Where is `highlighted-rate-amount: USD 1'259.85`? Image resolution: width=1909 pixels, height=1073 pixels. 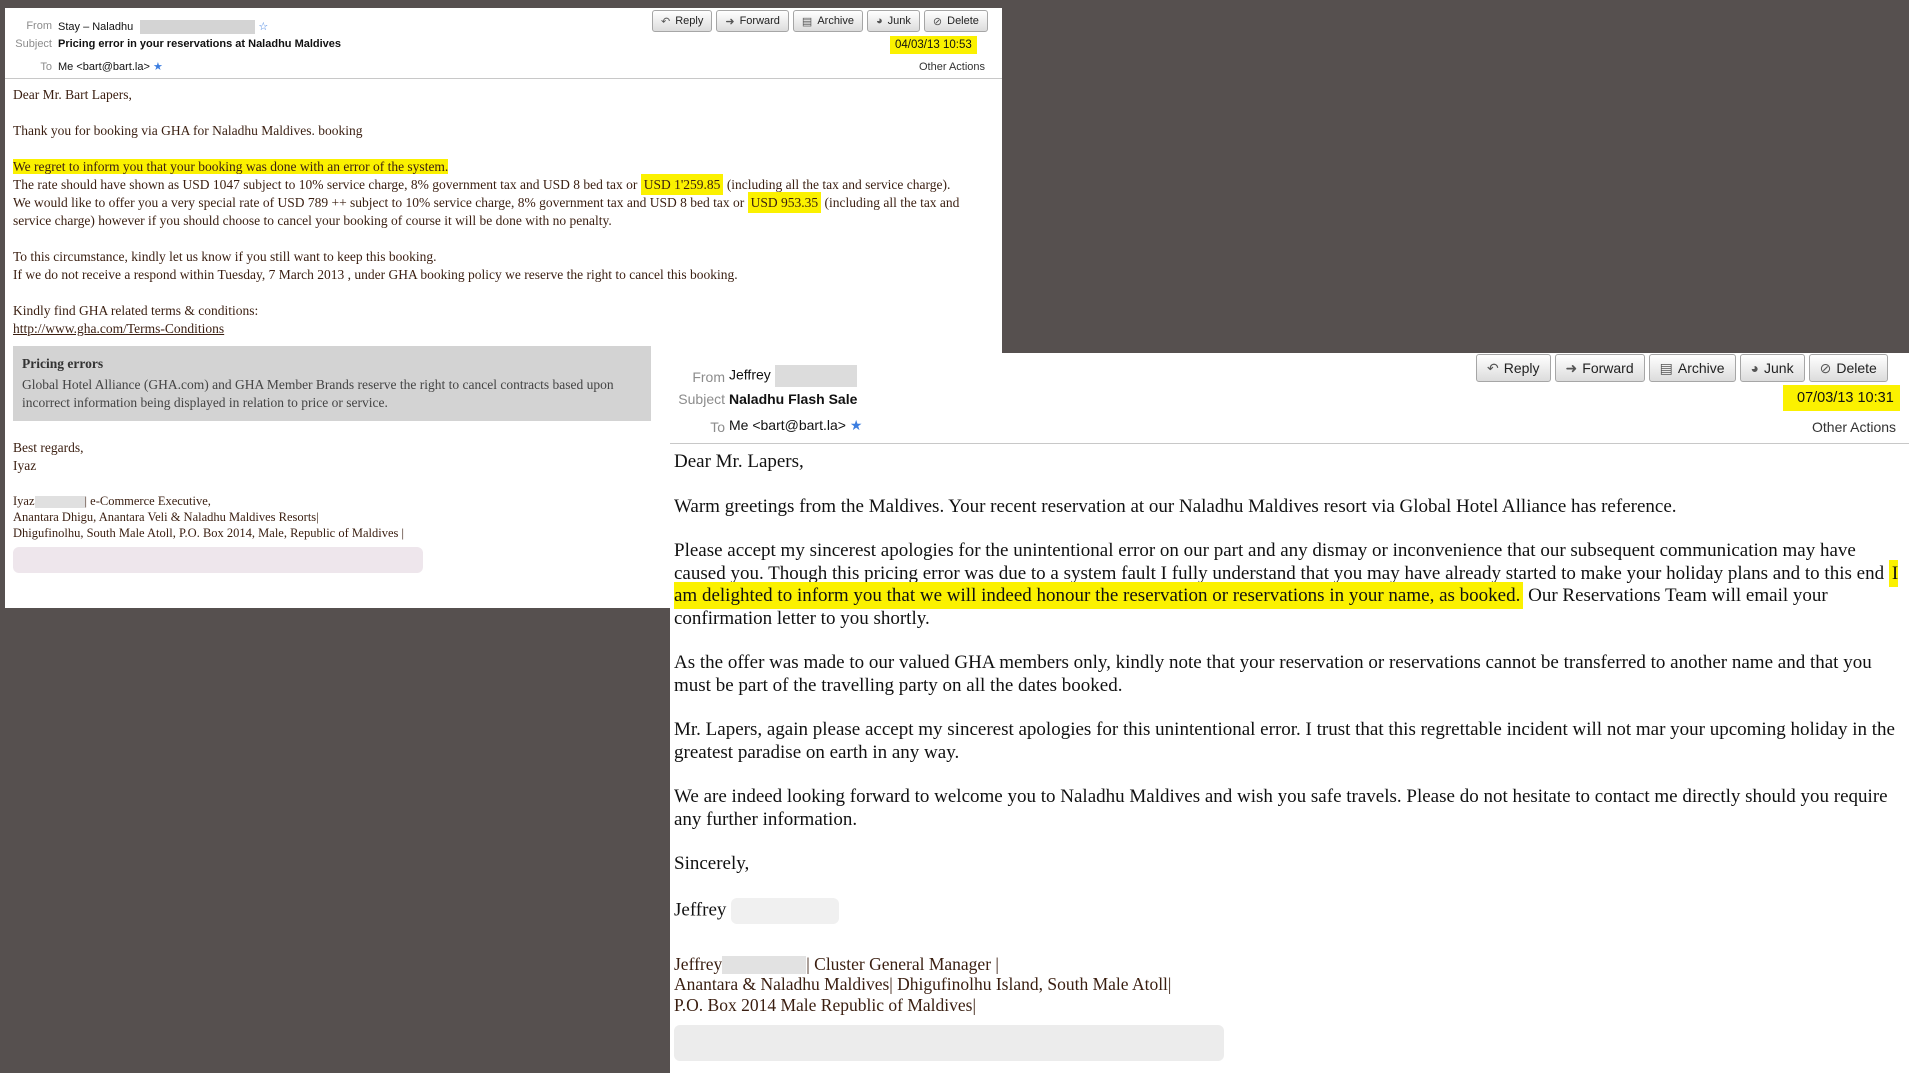 highlighted-rate-amount: USD 1'259.85 is located at coordinates (682, 184).